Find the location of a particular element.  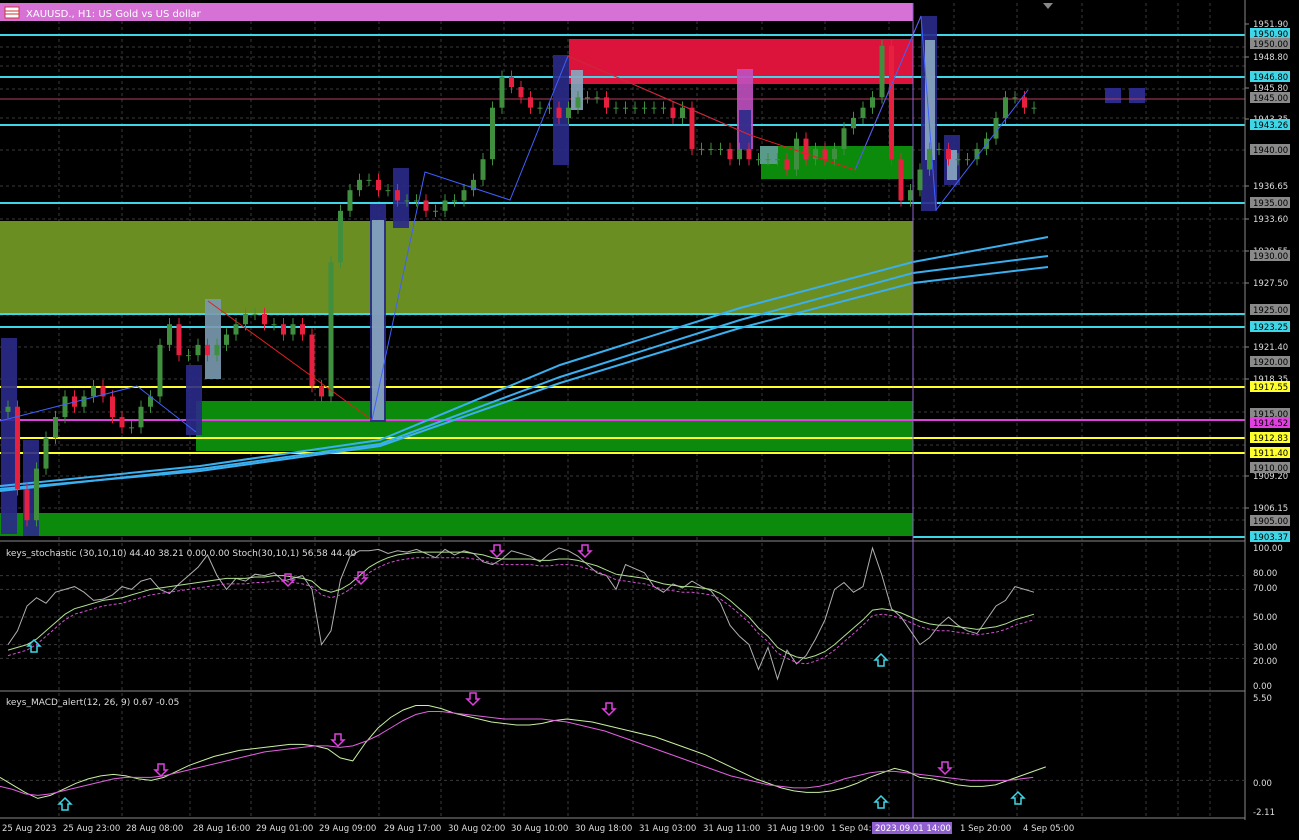

chart-title: XAUUSD., H1: US Gold vs US dollar is located at coordinates (114, 14).